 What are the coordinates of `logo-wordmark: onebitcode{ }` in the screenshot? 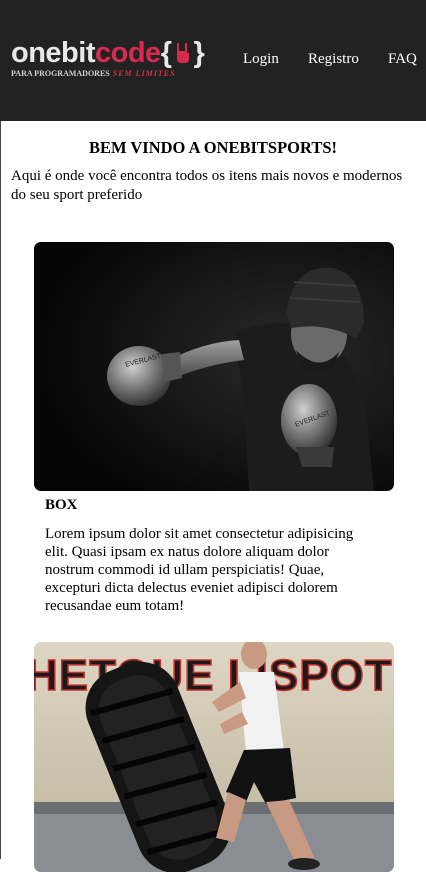 It's located at (108, 53).